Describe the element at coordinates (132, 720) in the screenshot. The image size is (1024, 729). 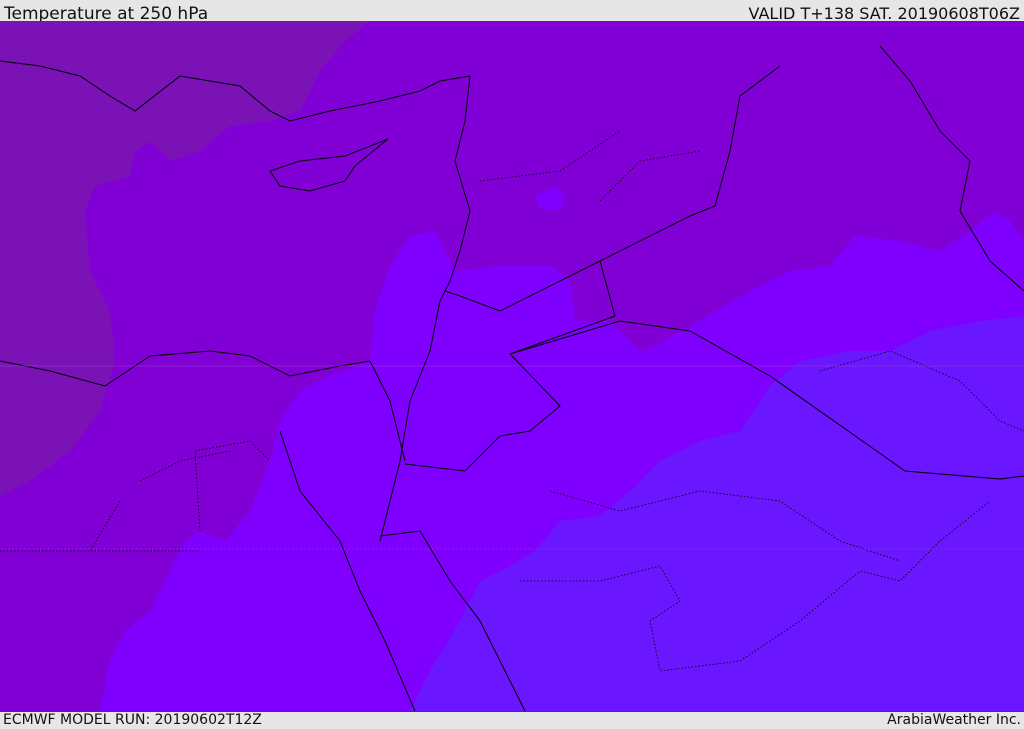
I see `model-run: ECMWF MODEL RUN: 20190602T12Z` at that location.